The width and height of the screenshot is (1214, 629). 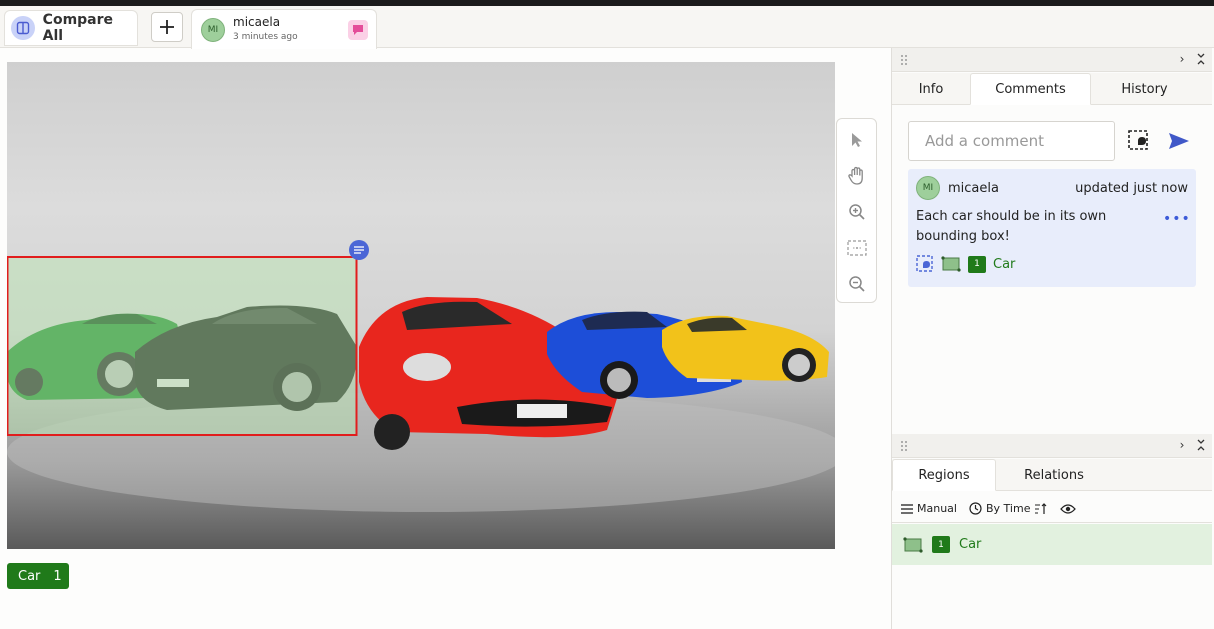 What do you see at coordinates (937, 508) in the screenshot?
I see `sort-manual-label: Manual` at bounding box center [937, 508].